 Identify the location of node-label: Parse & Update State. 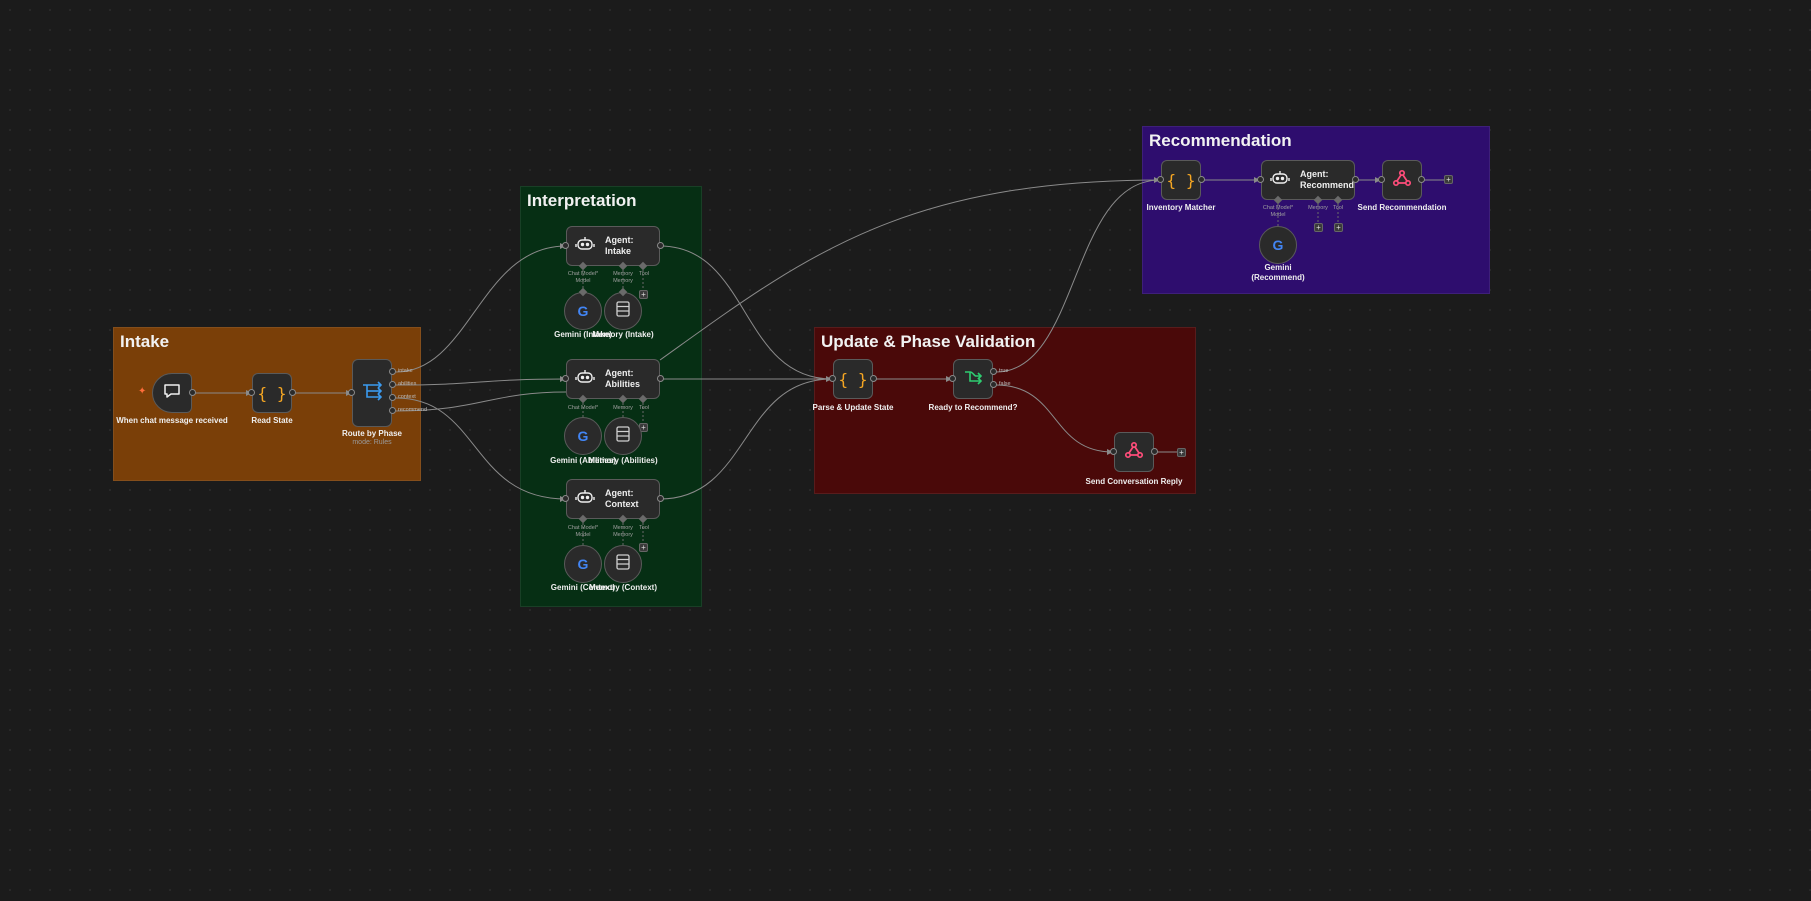
(853, 407).